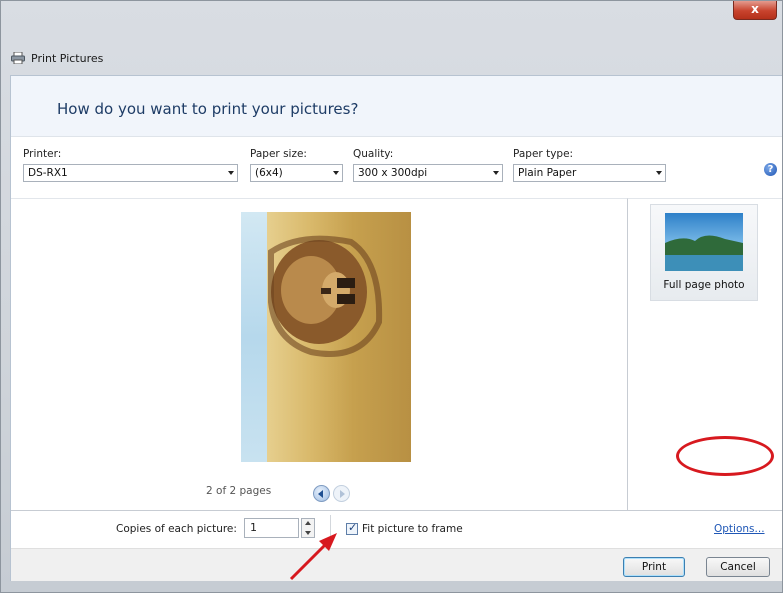  What do you see at coordinates (313, 557) in the screenshot?
I see `annotation-arrow` at bounding box center [313, 557].